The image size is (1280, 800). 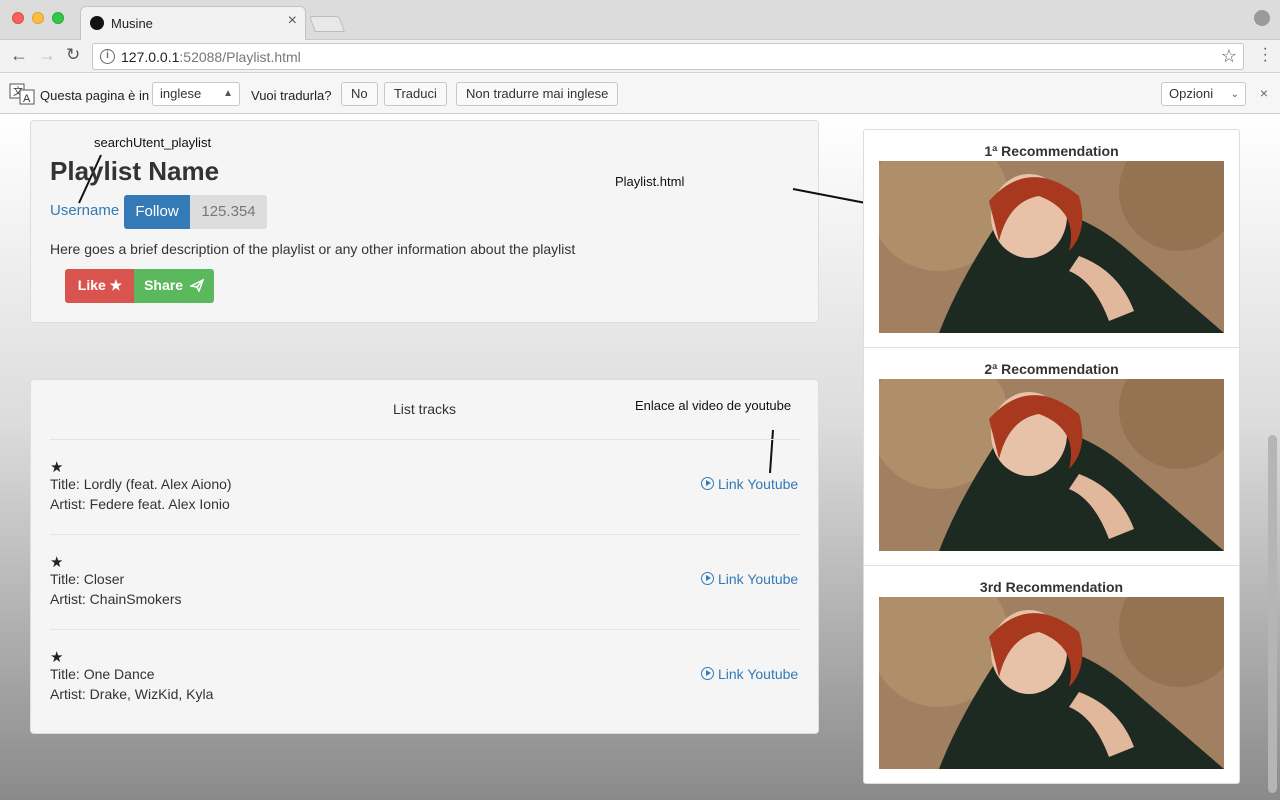 I want to click on tab-strip: Musine ×, so click(x=640, y=20).